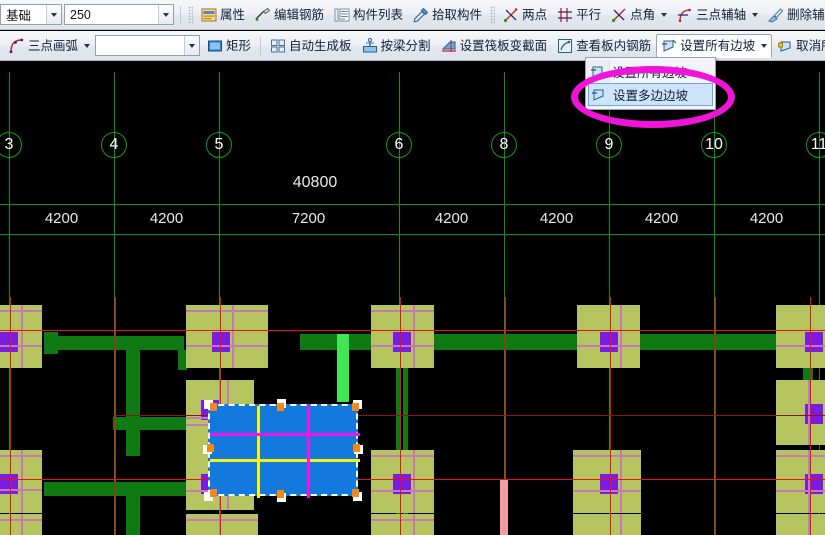  I want to click on two-point-button: 两点, so click(525, 15).